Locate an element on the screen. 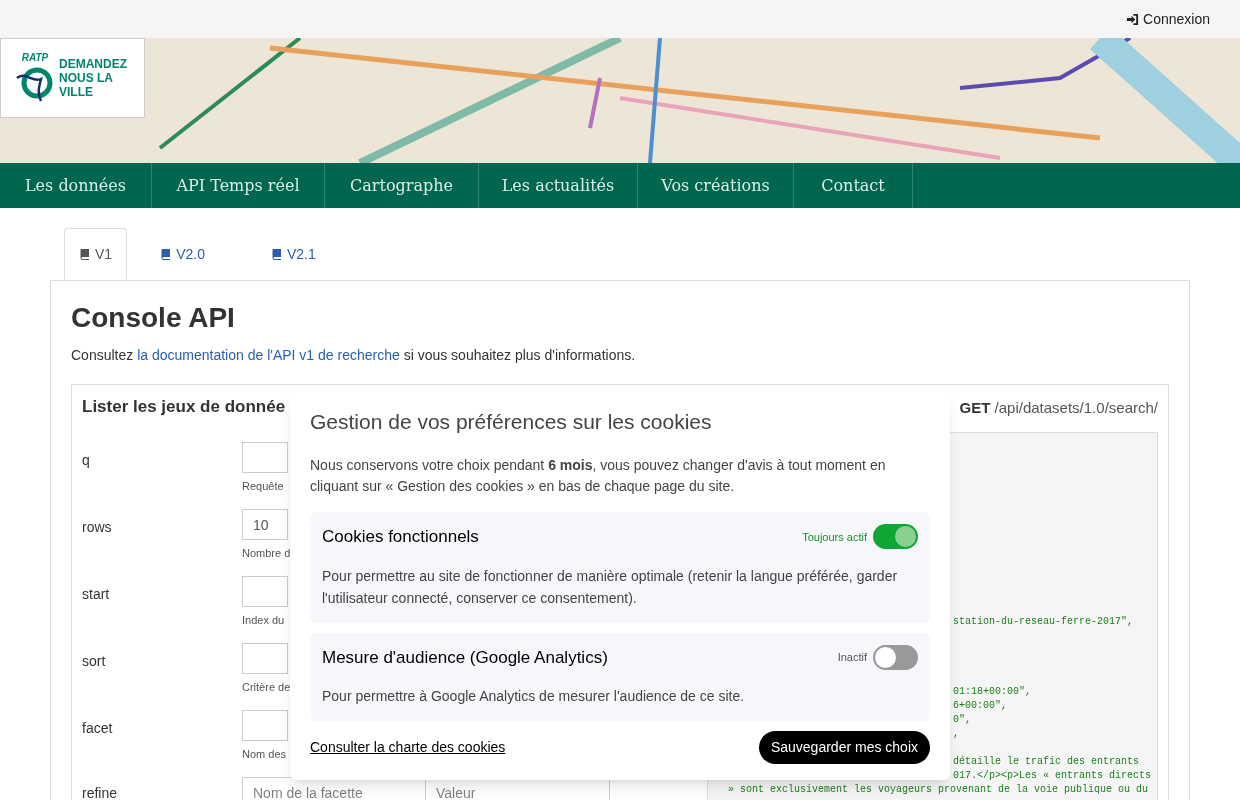 The width and height of the screenshot is (1240, 800). code-line: 017.</p><p>Les « entrants directs is located at coordinates (1052, 775).